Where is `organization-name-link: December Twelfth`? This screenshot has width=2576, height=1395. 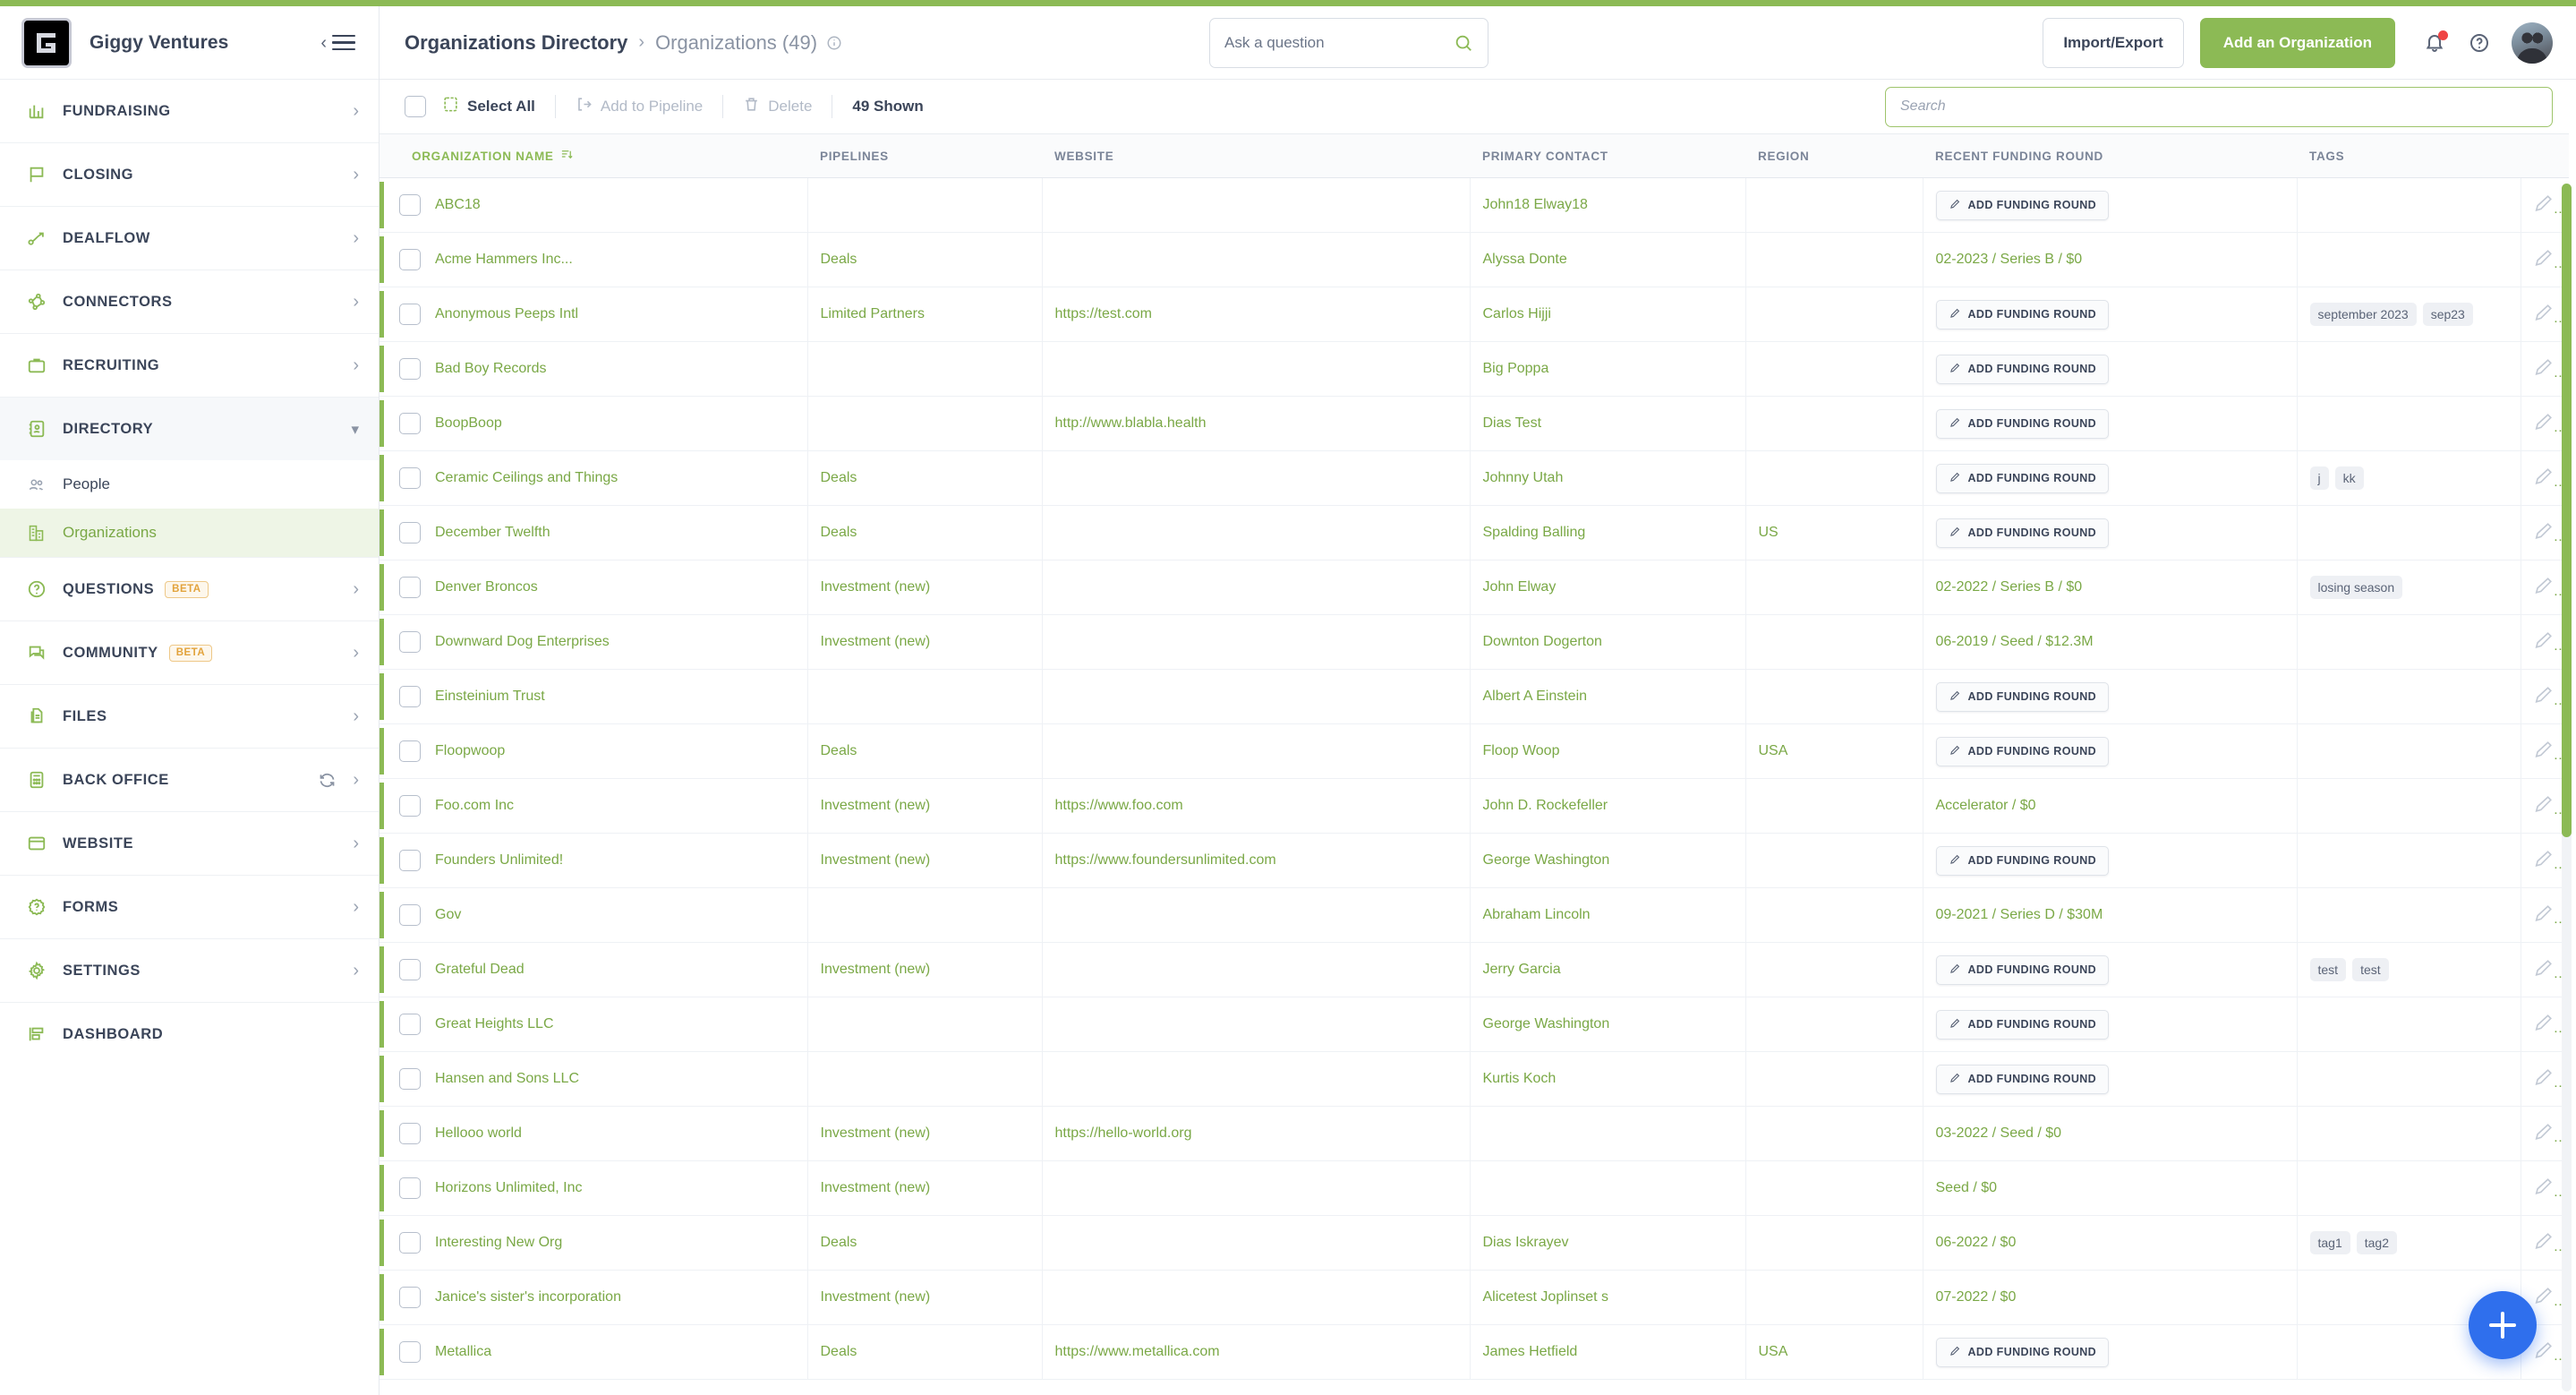
organization-name-link: December Twelfth is located at coordinates (492, 533).